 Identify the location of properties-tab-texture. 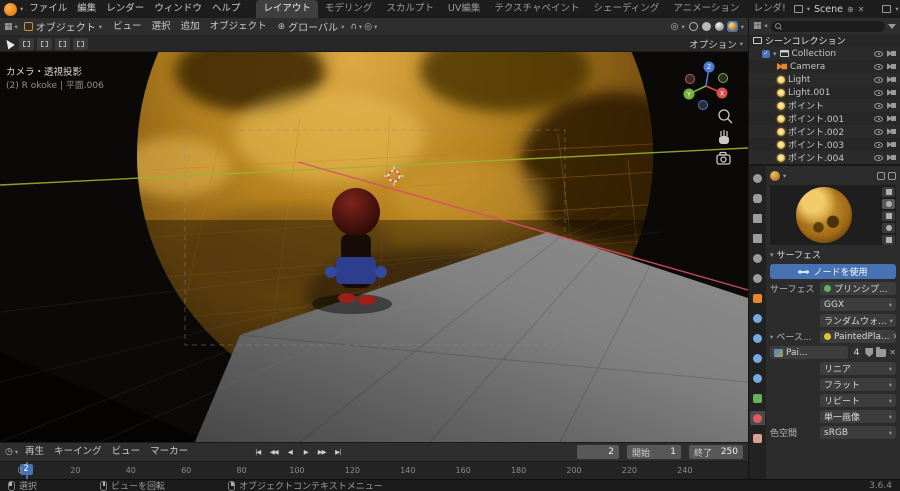
(757, 438).